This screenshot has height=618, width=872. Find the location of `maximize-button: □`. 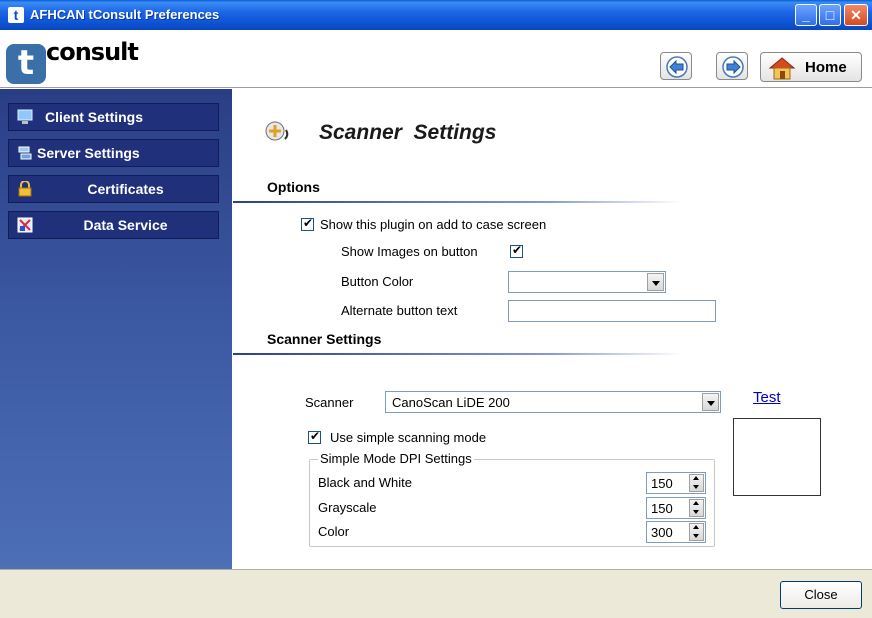

maximize-button: □ is located at coordinates (830, 15).